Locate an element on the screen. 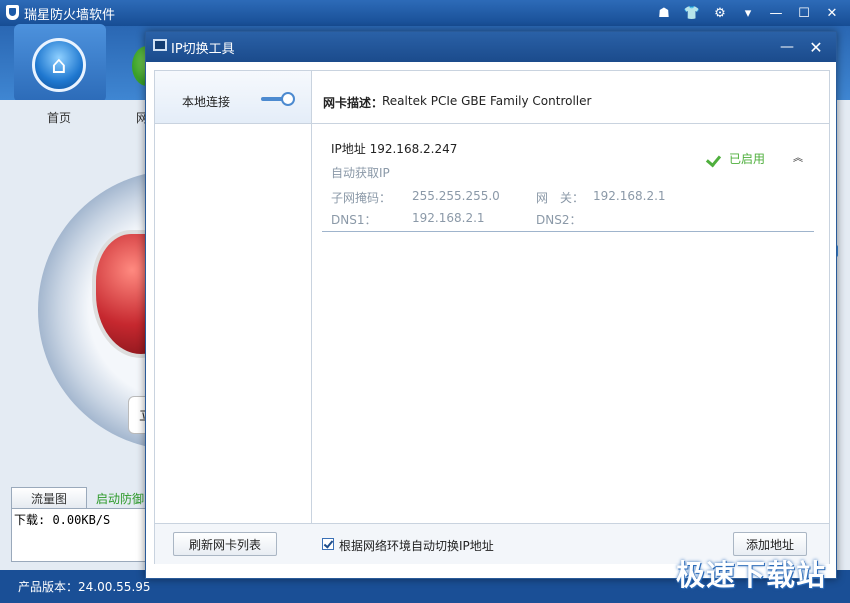  collapse-chevron-icon: ︽ is located at coordinates (798, 159).